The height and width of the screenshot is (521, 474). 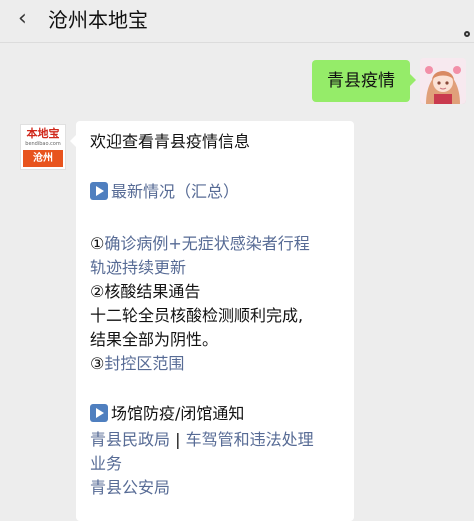 What do you see at coordinates (178, 413) in the screenshot?
I see `venue-heading: 场馆防疫/闭馆通知` at bounding box center [178, 413].